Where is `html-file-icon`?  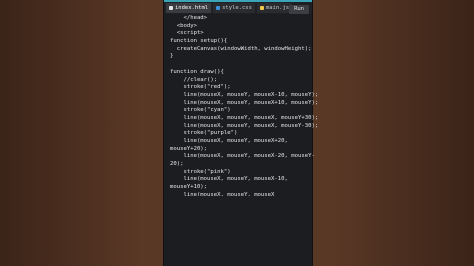 html-file-icon is located at coordinates (171, 8).